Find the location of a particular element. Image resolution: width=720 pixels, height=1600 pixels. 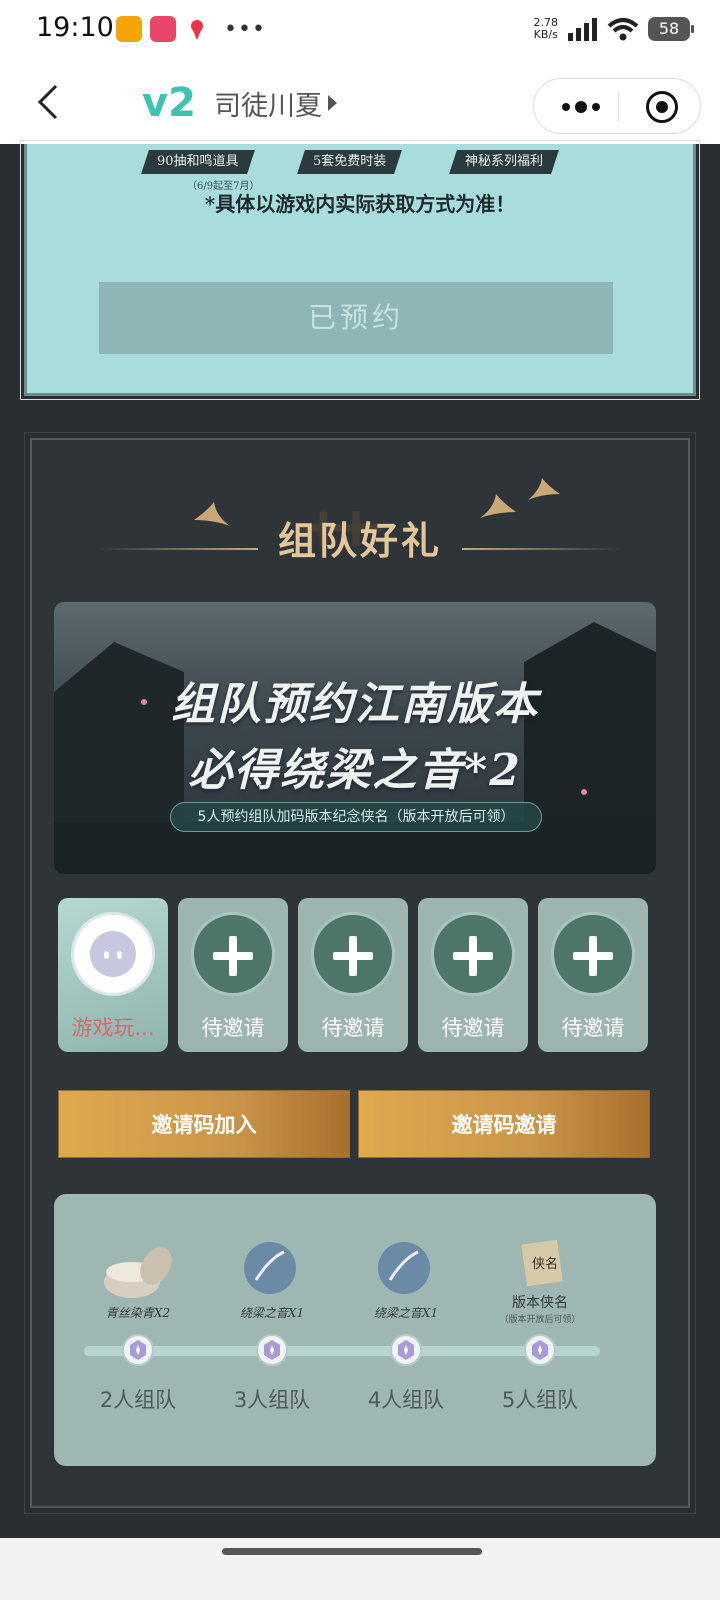

notification-icons: ••• is located at coordinates (191, 29).